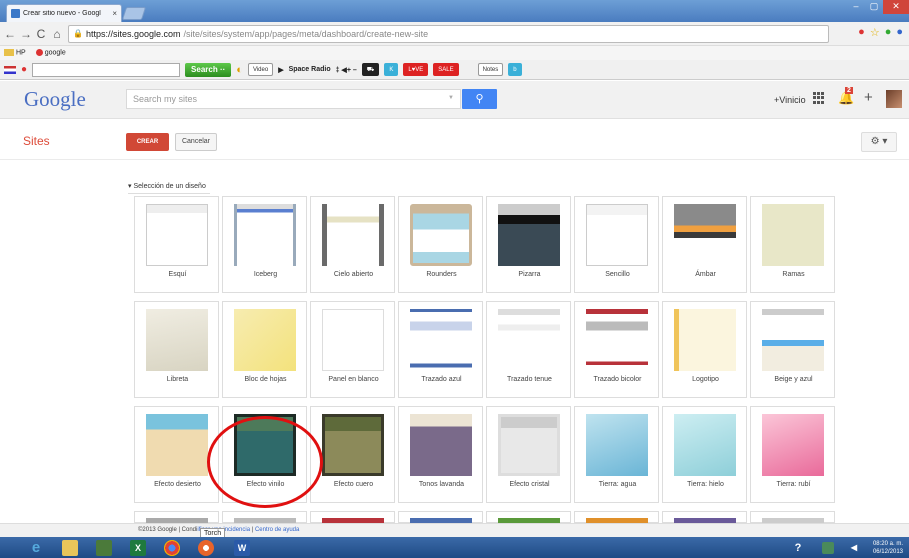 The width and height of the screenshot is (909, 558). I want to click on theme-card: Tonos lavanda, so click(440, 454).